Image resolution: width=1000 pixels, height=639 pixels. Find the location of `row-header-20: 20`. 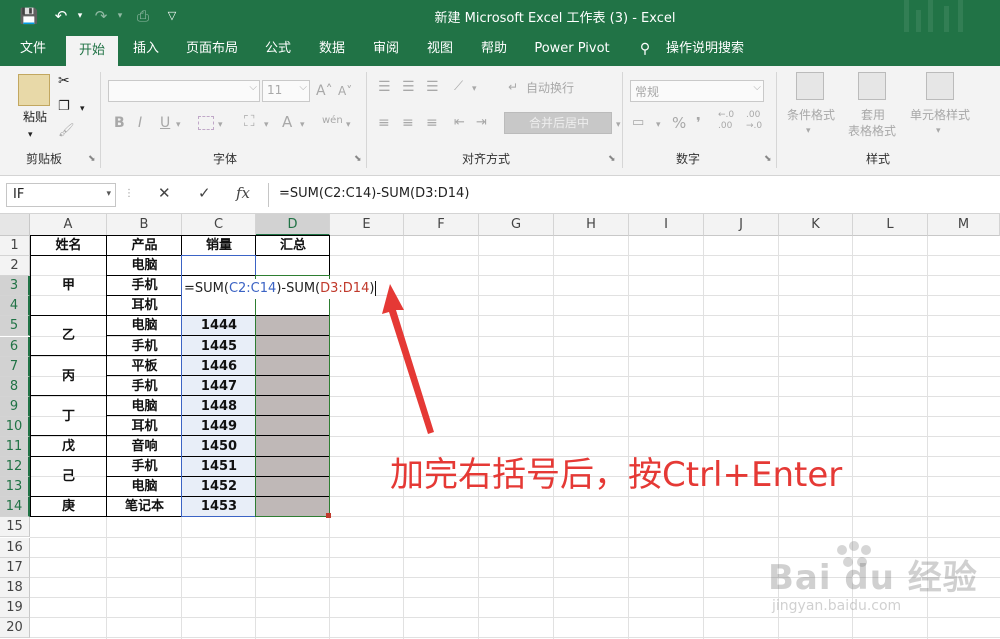

row-header-20: 20 is located at coordinates (15, 627).